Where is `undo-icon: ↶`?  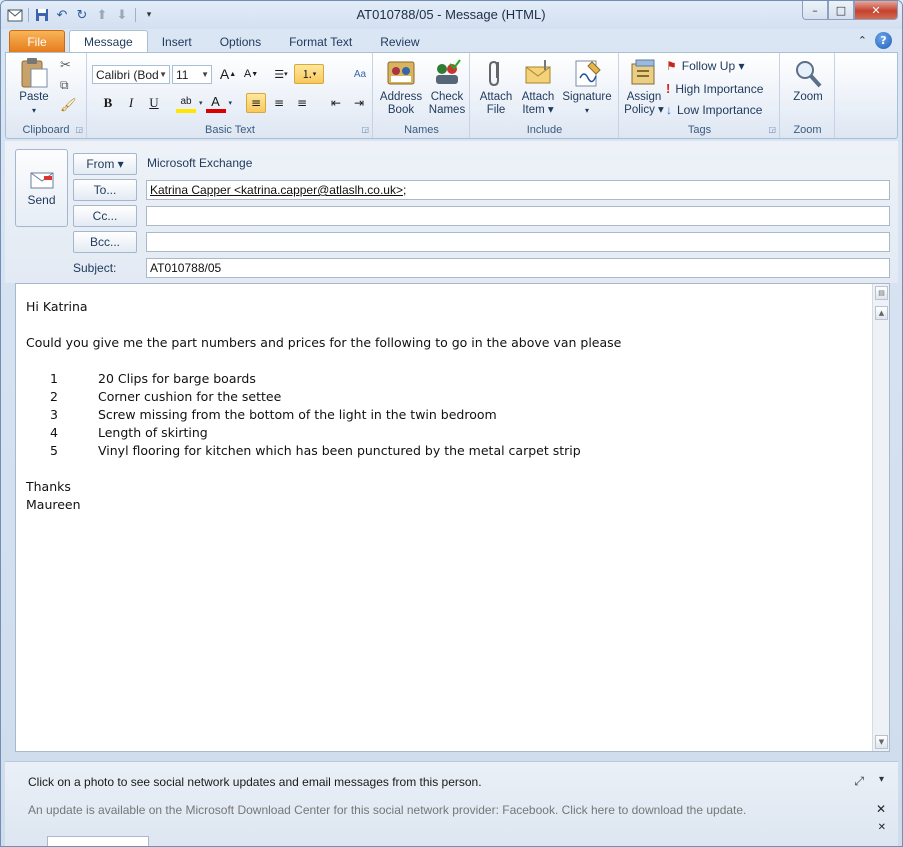
undo-icon: ↶ is located at coordinates (62, 15).